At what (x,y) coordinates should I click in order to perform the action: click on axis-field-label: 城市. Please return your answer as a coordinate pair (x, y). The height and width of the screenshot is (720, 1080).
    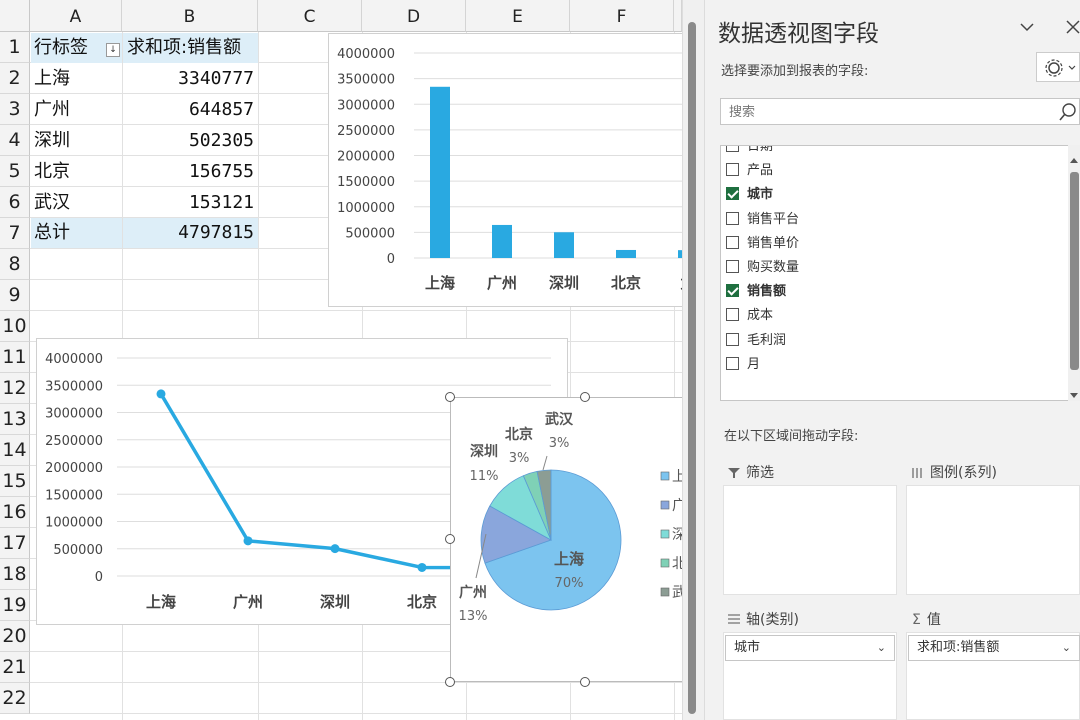
    Looking at the image, I should click on (747, 647).